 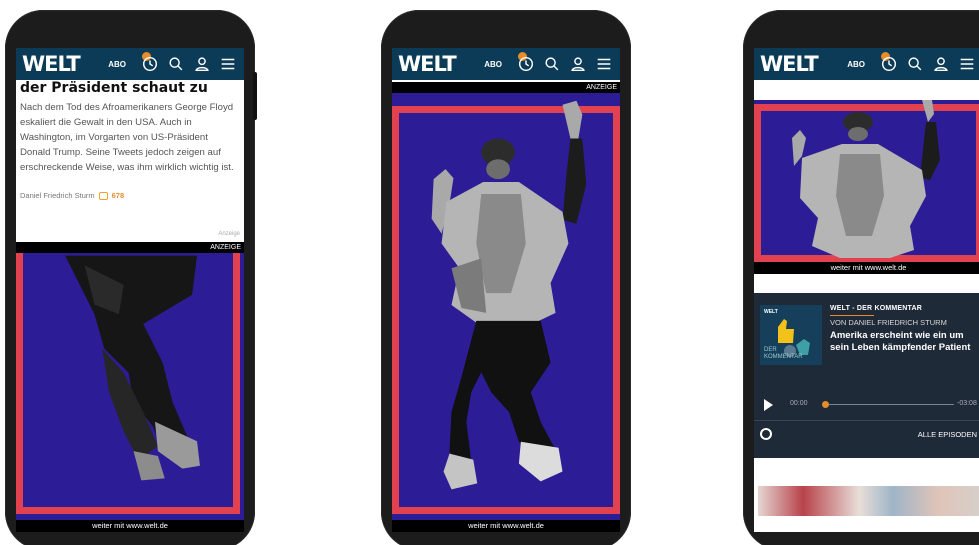 What do you see at coordinates (825, 404) in the screenshot?
I see `progress-knob` at bounding box center [825, 404].